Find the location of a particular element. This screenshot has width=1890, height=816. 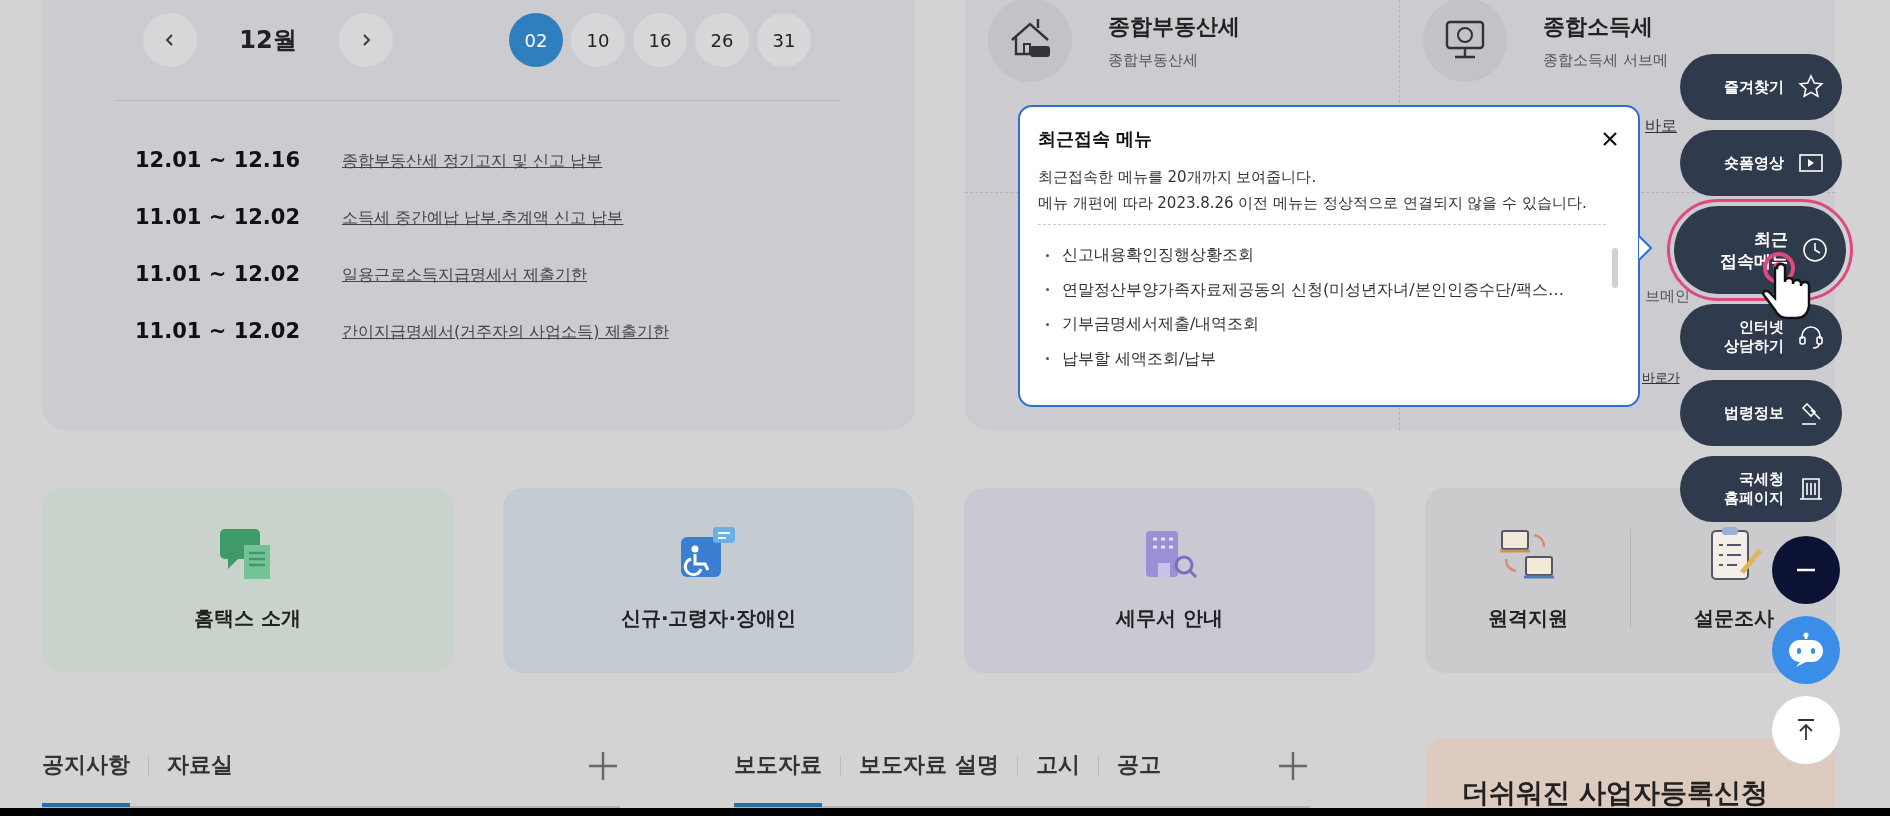

minus-icon is located at coordinates (1806, 570).